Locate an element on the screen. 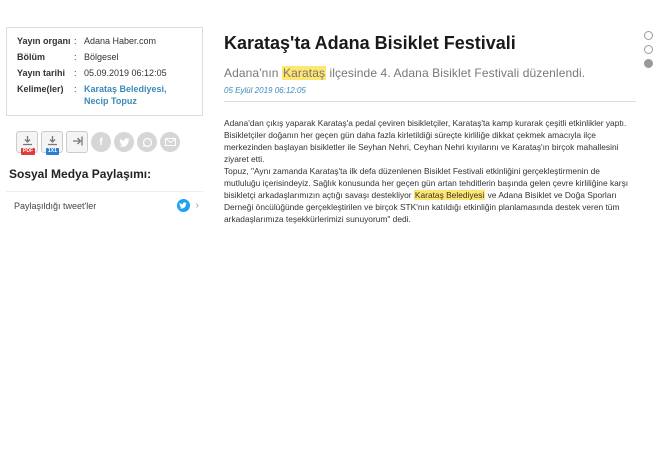  pdf-badge: PDF is located at coordinates (28, 151).